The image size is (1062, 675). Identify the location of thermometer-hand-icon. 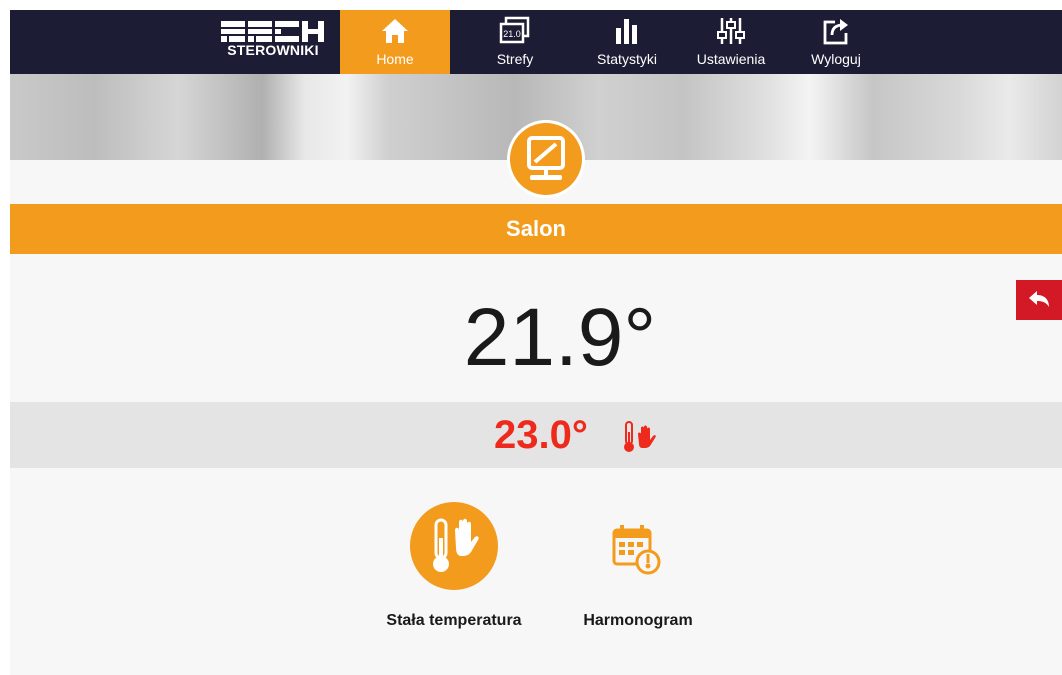
(456, 545).